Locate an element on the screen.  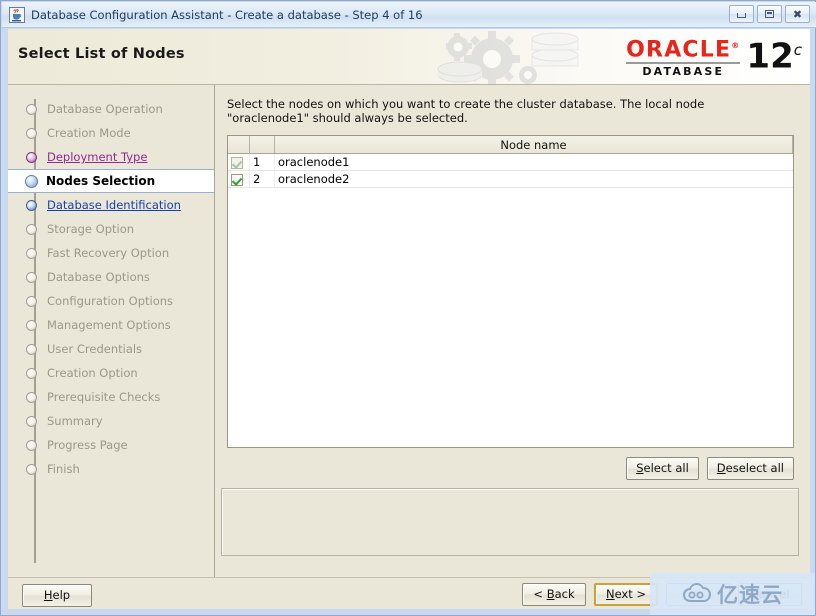
sidebar-item-user-credentials: User Credentials is located at coordinates (111, 349).